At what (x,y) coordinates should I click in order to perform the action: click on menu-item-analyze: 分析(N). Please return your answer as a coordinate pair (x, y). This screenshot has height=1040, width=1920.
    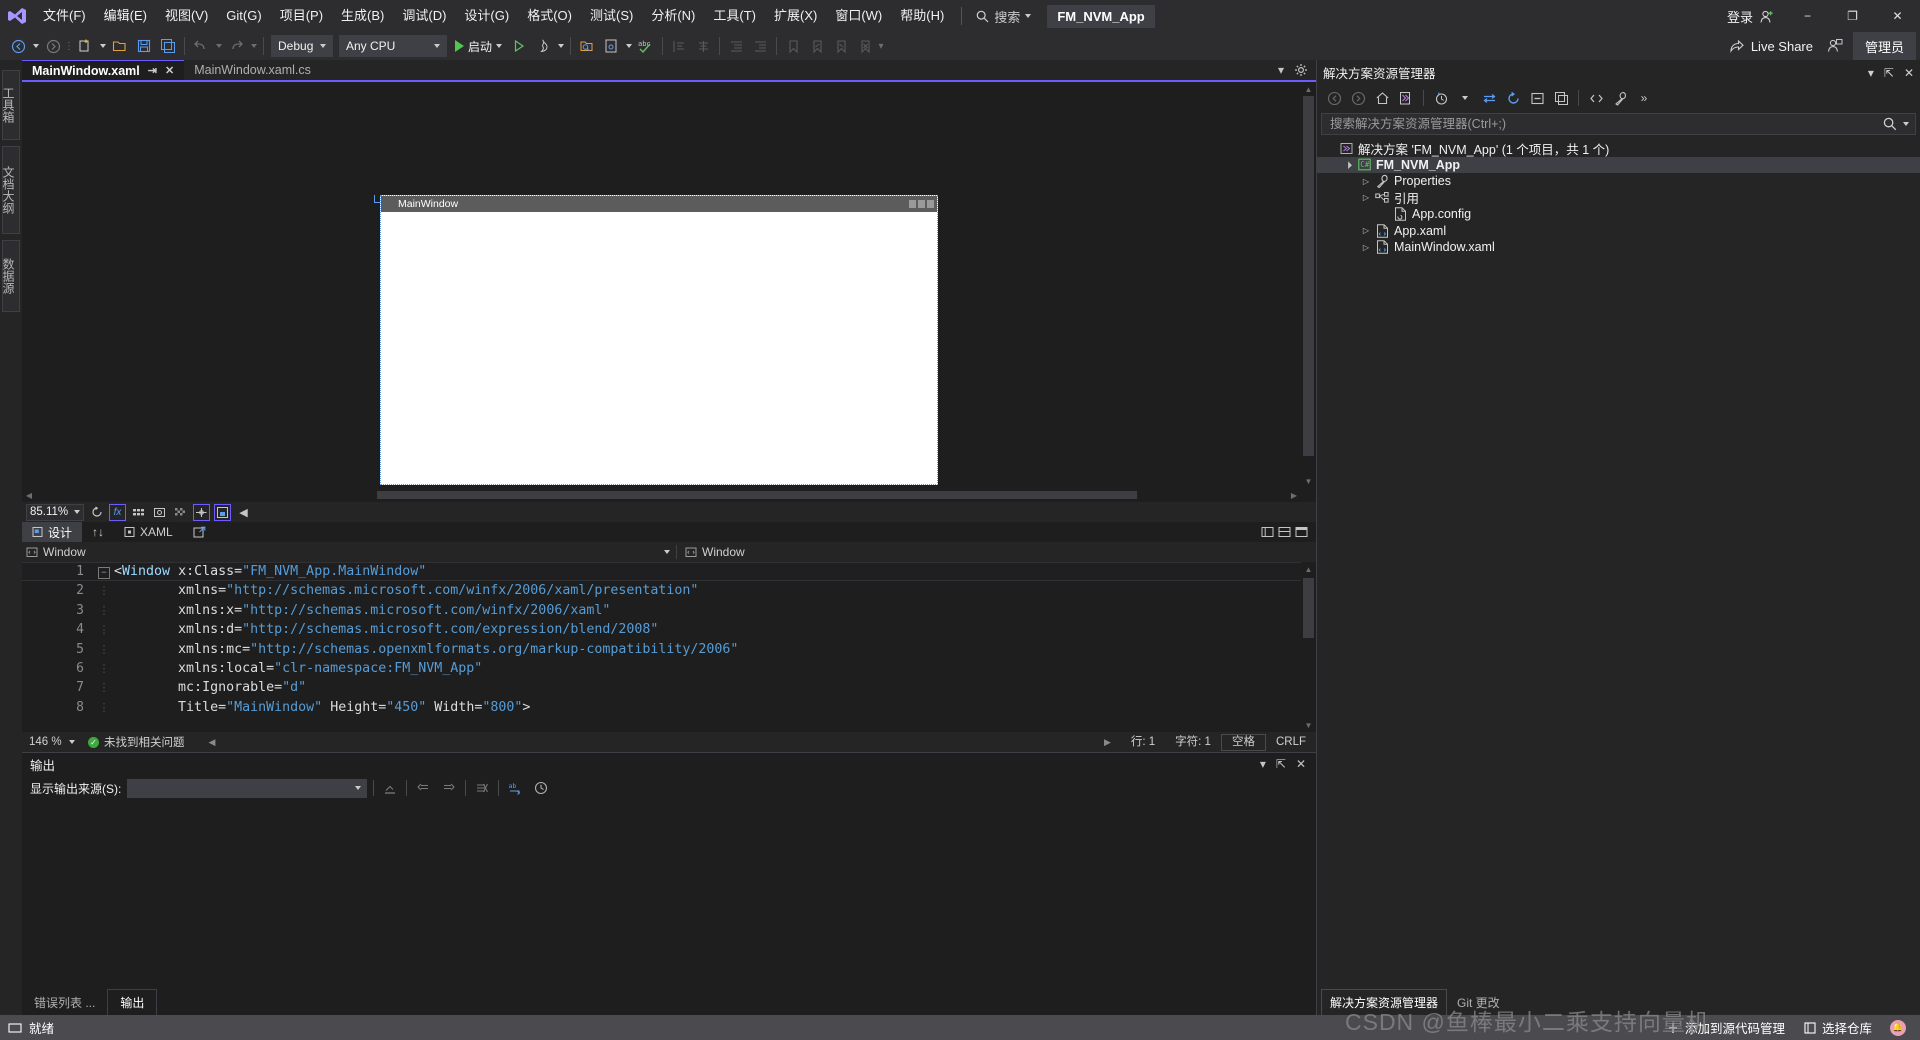
    Looking at the image, I should click on (673, 16).